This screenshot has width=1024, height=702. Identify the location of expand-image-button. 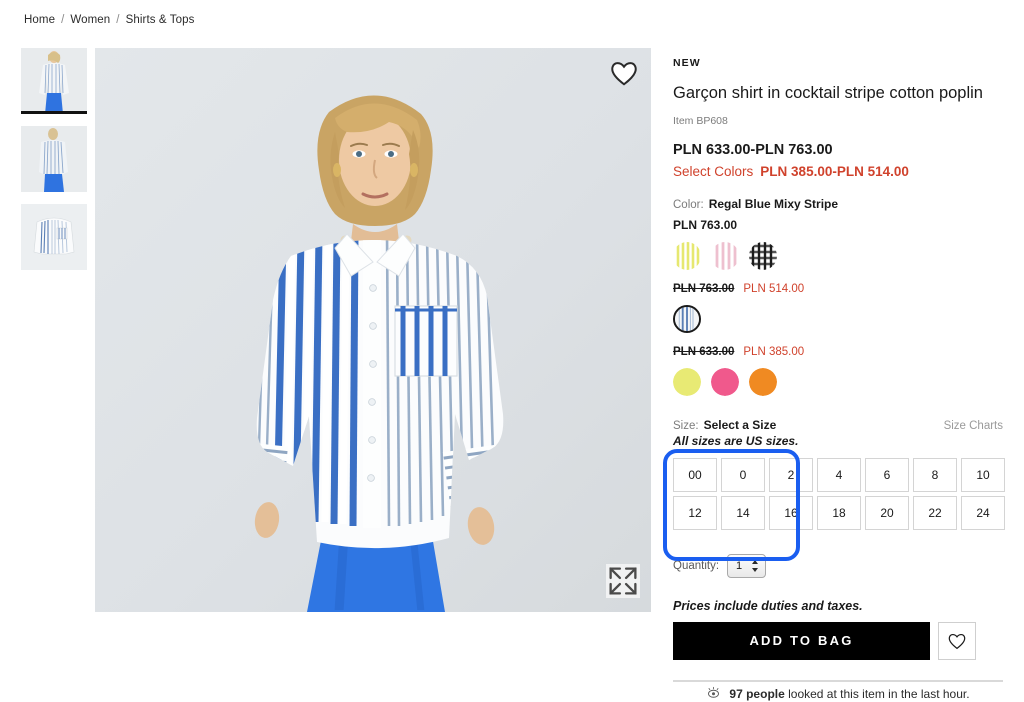
(623, 581).